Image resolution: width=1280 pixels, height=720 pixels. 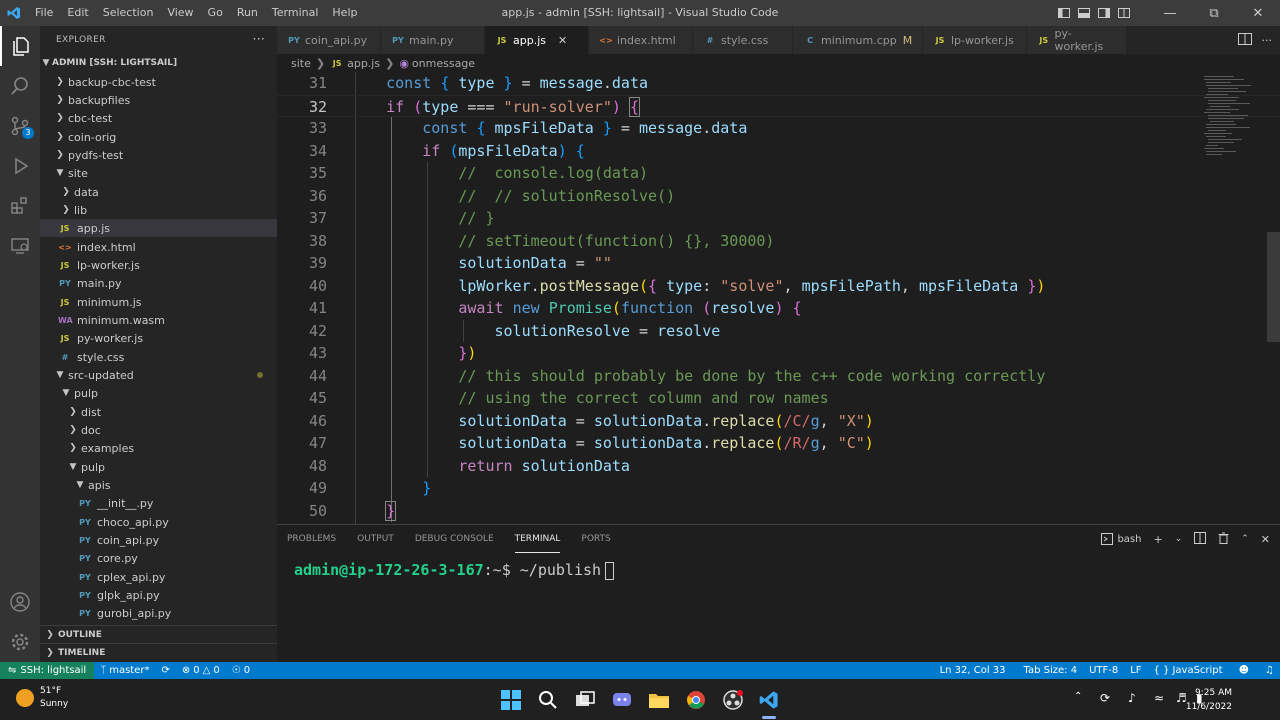 What do you see at coordinates (215, 13) in the screenshot?
I see `menu-go: Go` at bounding box center [215, 13].